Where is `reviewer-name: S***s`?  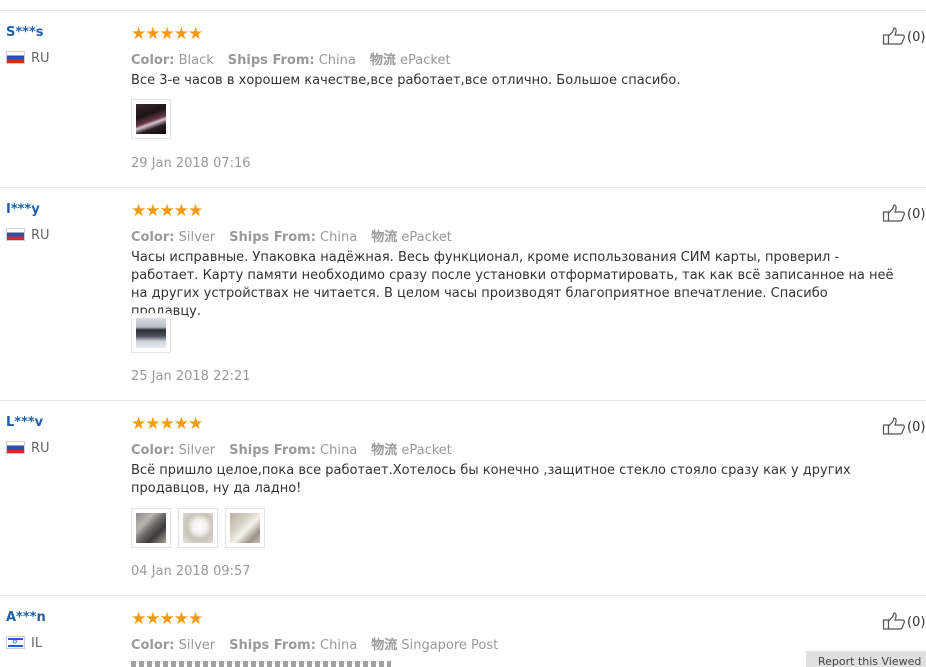 reviewer-name: S***s is located at coordinates (25, 32).